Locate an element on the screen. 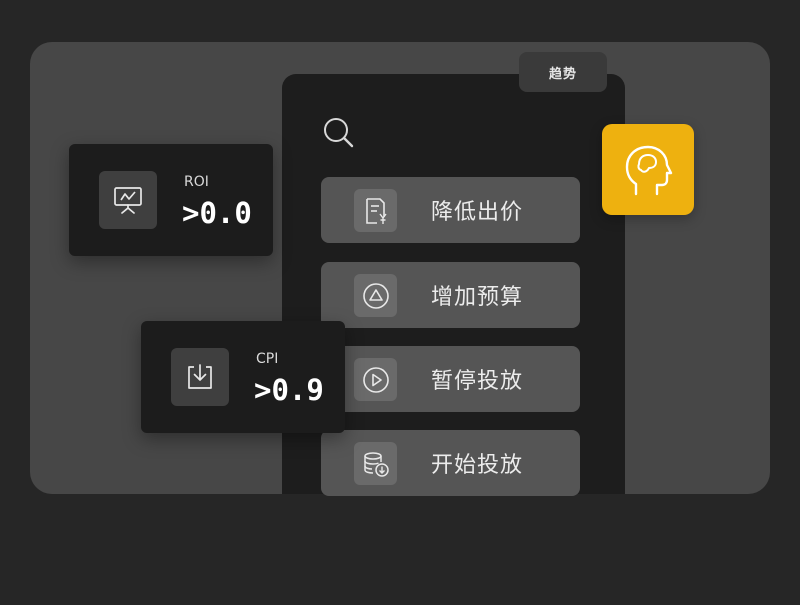 This screenshot has height=605, width=800. action-pause-delivery: 暂停投放 is located at coordinates (450, 379).